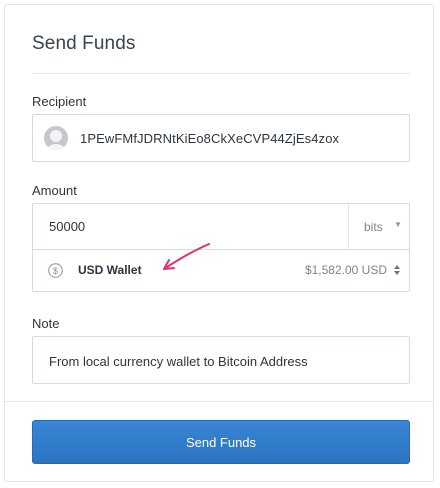 This screenshot has width=440, height=488. Describe the element at coordinates (345, 270) in the screenshot. I see `wallet-balance: $1,582.00 USD` at that location.